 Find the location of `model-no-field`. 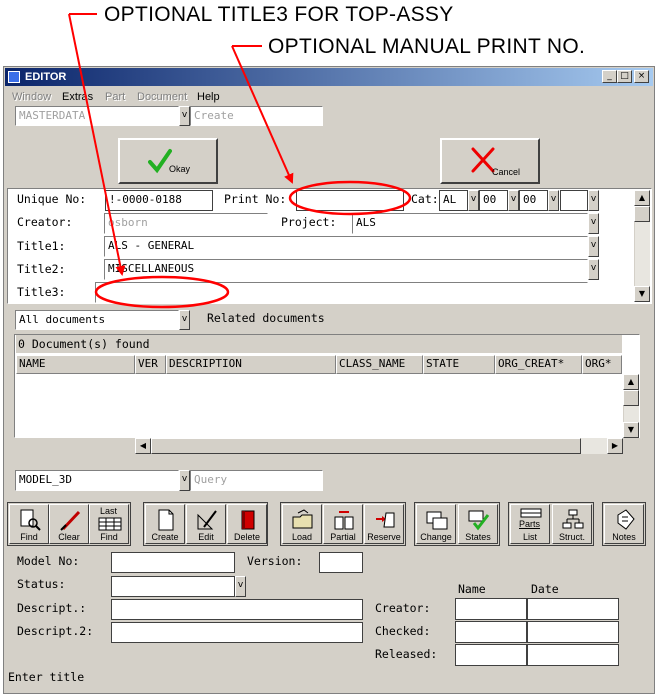

model-no-field is located at coordinates (173, 562).